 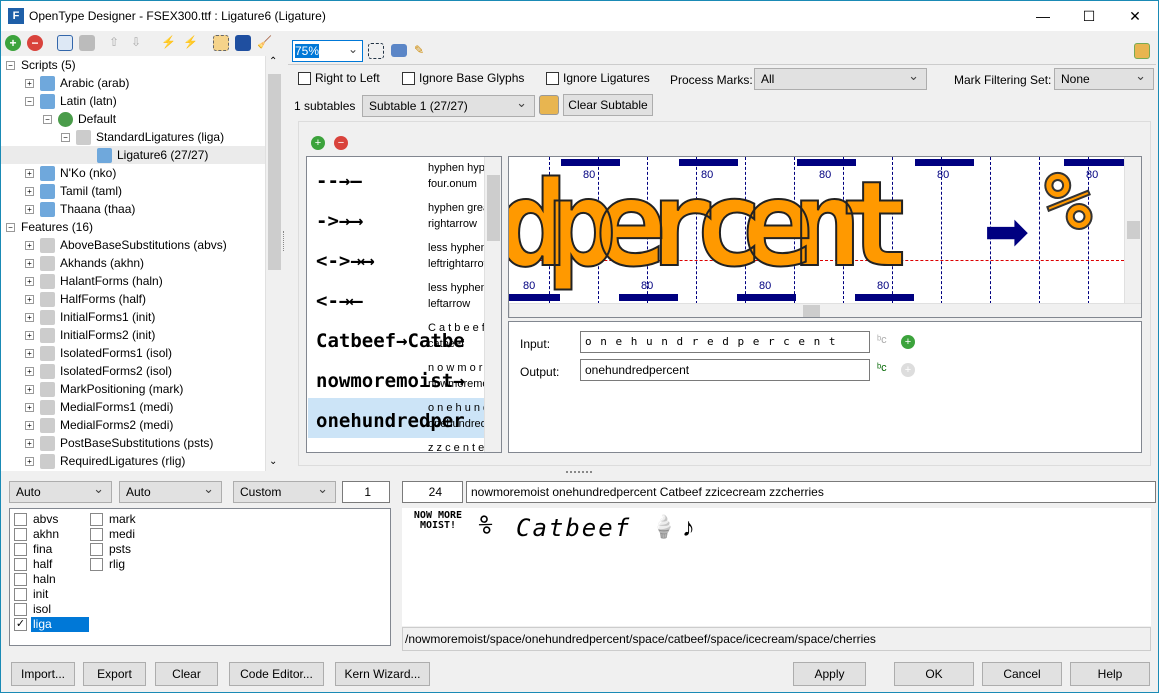 I want to click on input-field: o n e h u n d r e d p e r c e n t, so click(x=725, y=342).